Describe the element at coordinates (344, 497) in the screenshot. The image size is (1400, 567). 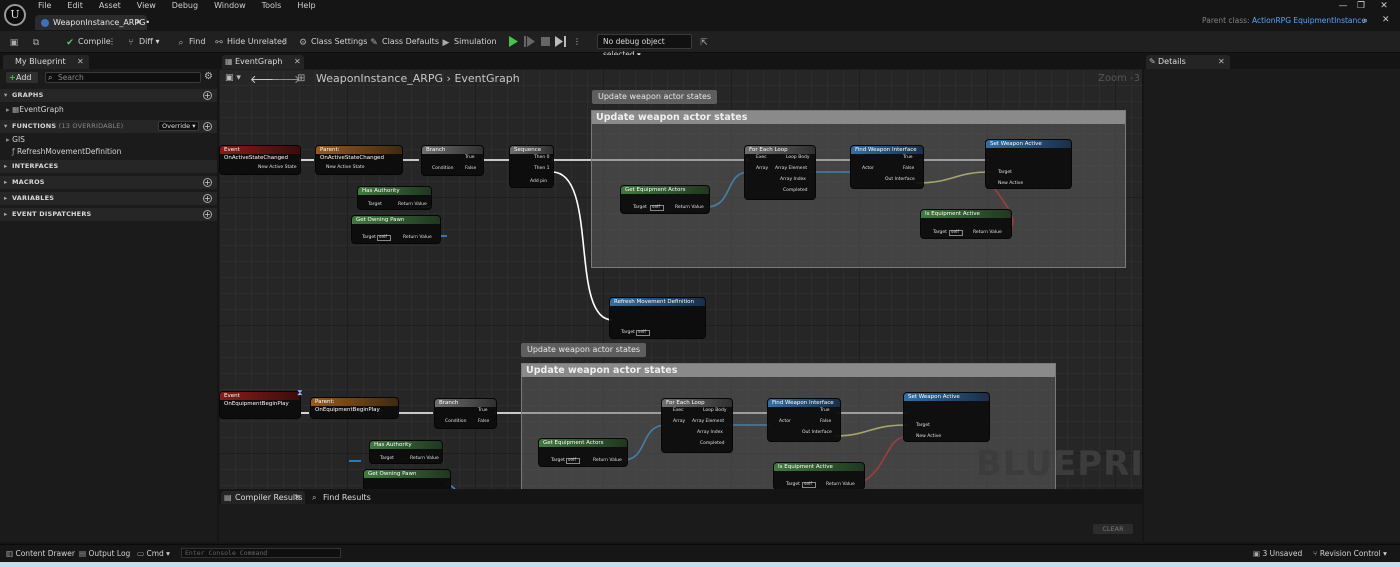
I see `tab-find-results: ⌕ Find Results` at that location.